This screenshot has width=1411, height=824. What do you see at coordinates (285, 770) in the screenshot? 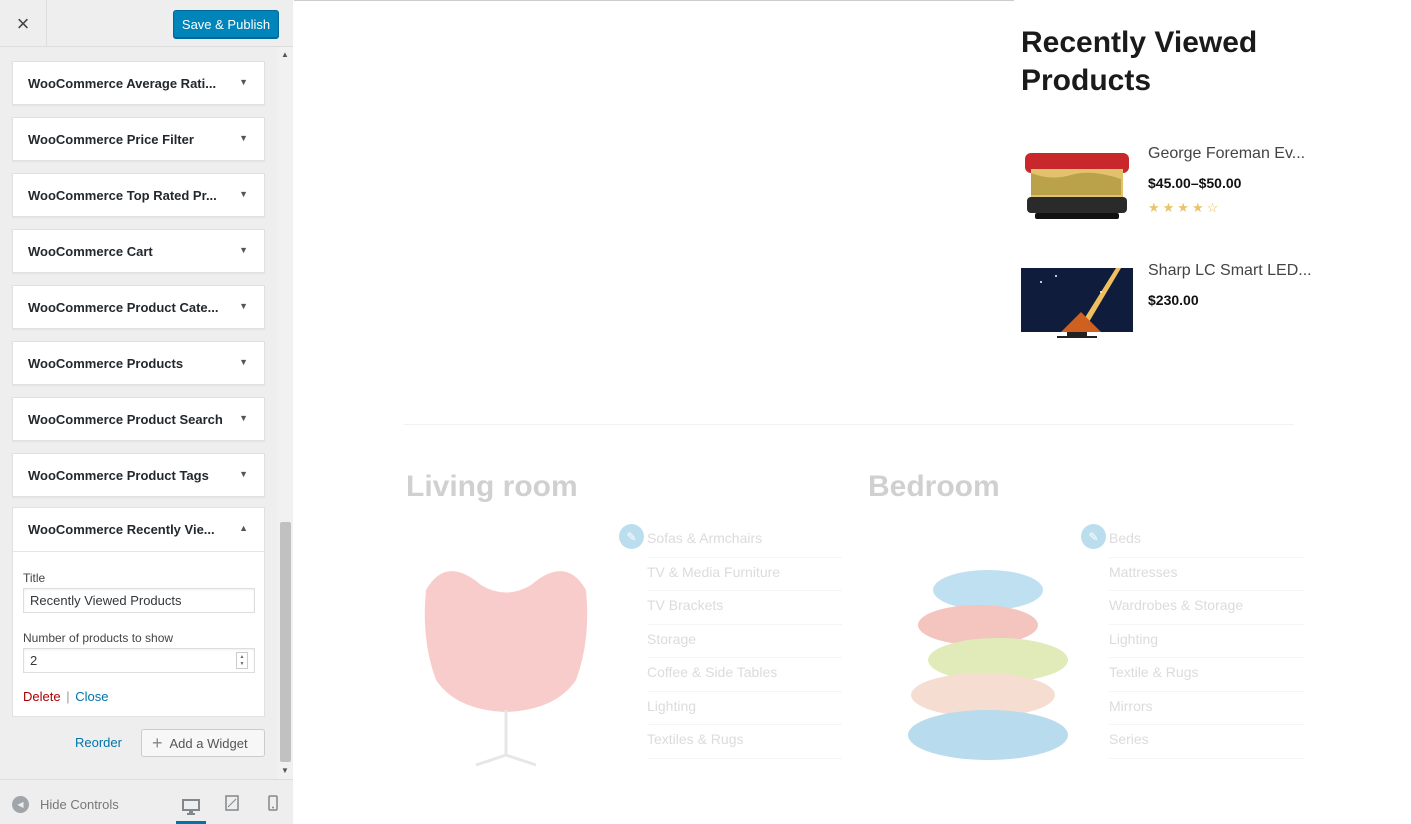
I see `scroll-down-icon: ▼` at bounding box center [285, 770].